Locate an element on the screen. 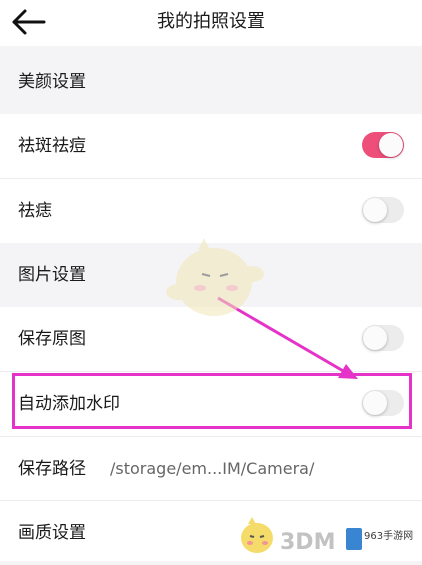  save-path-value: /storage/em...IM/Camera/ is located at coordinates (212, 468).